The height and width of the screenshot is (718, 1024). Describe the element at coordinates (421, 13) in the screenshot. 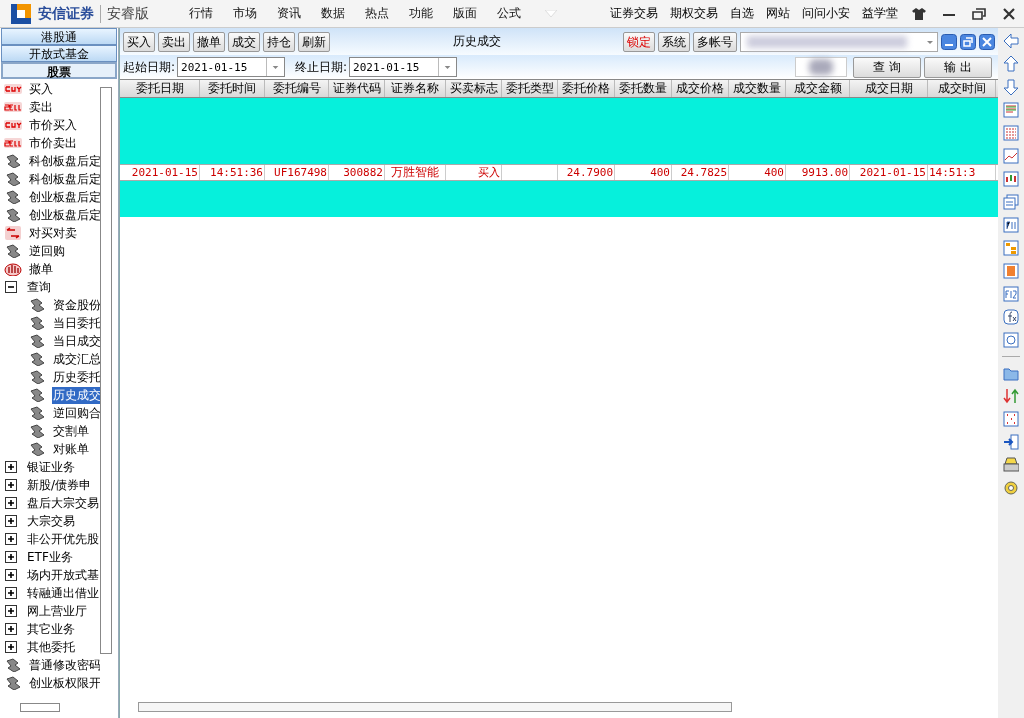

I see `menu-item: 功能` at that location.